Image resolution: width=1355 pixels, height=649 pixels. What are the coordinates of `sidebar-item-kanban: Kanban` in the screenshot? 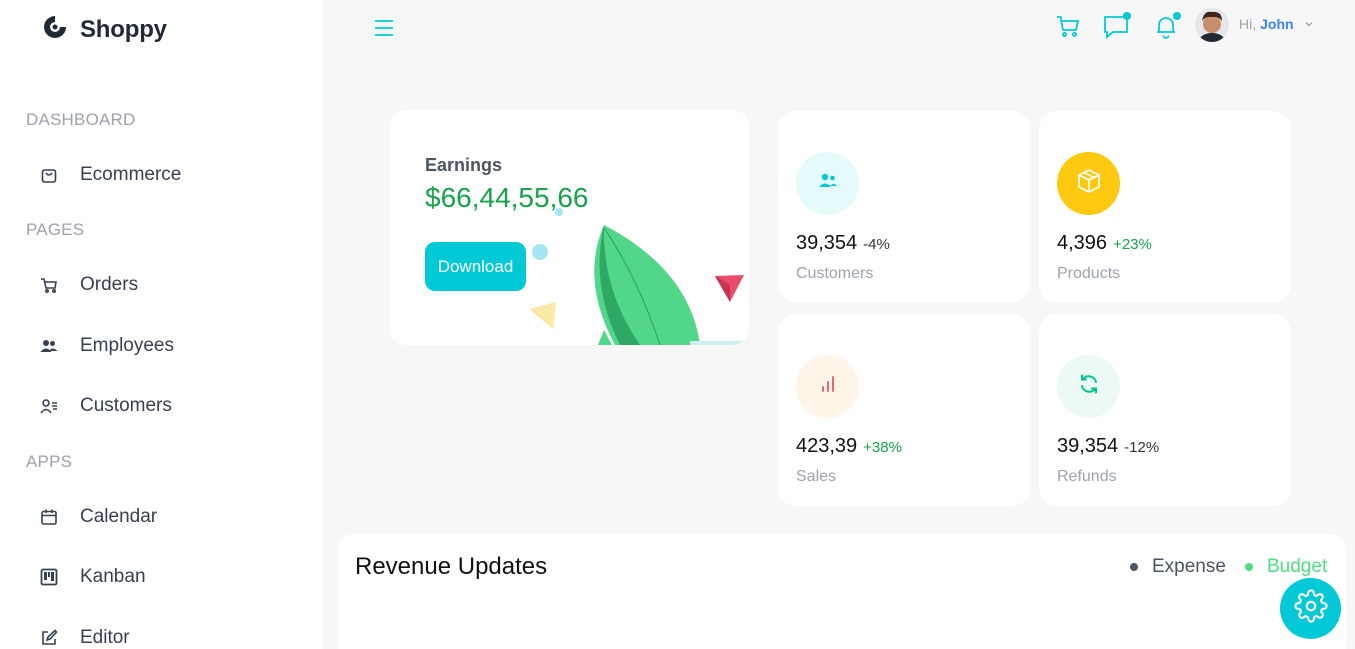 It's located at (93, 577).